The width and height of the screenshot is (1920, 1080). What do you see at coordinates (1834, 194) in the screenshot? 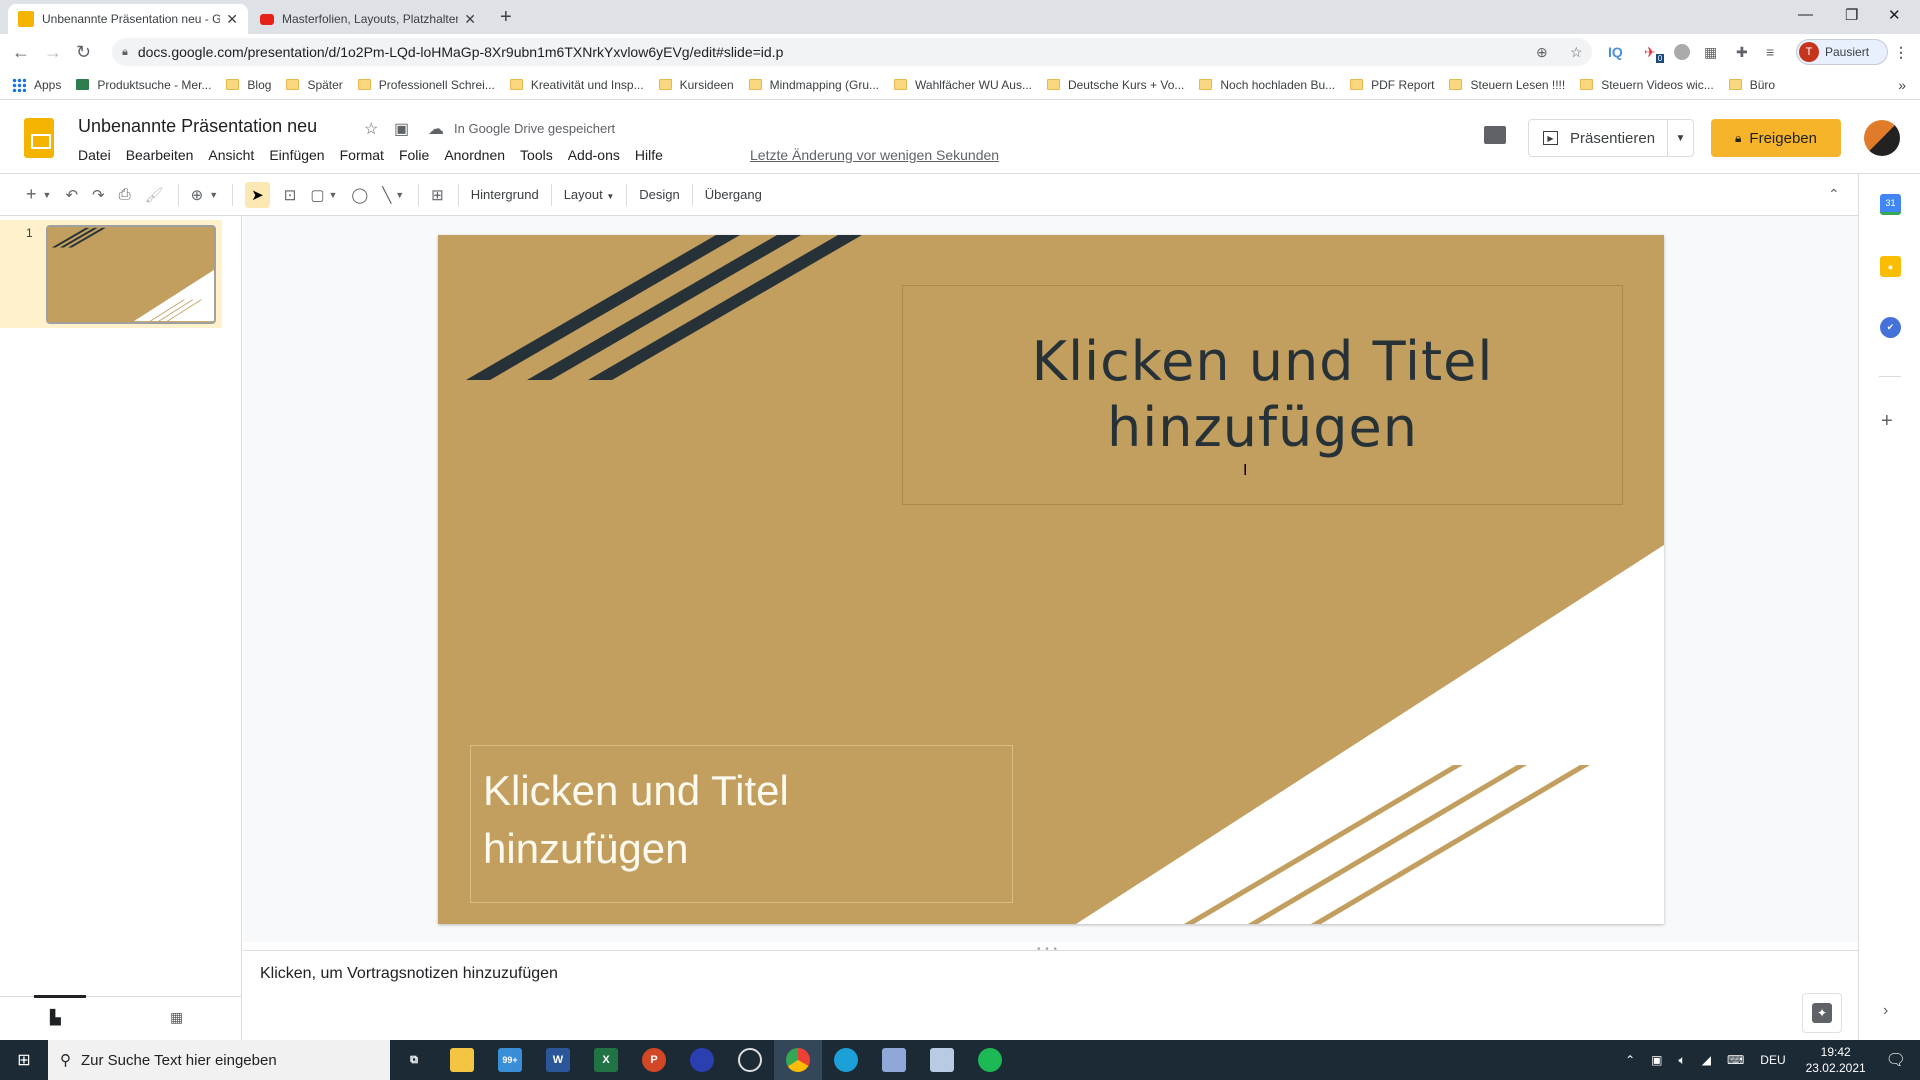
I see `collapse-toolbar-icon: ⌃` at bounding box center [1834, 194].